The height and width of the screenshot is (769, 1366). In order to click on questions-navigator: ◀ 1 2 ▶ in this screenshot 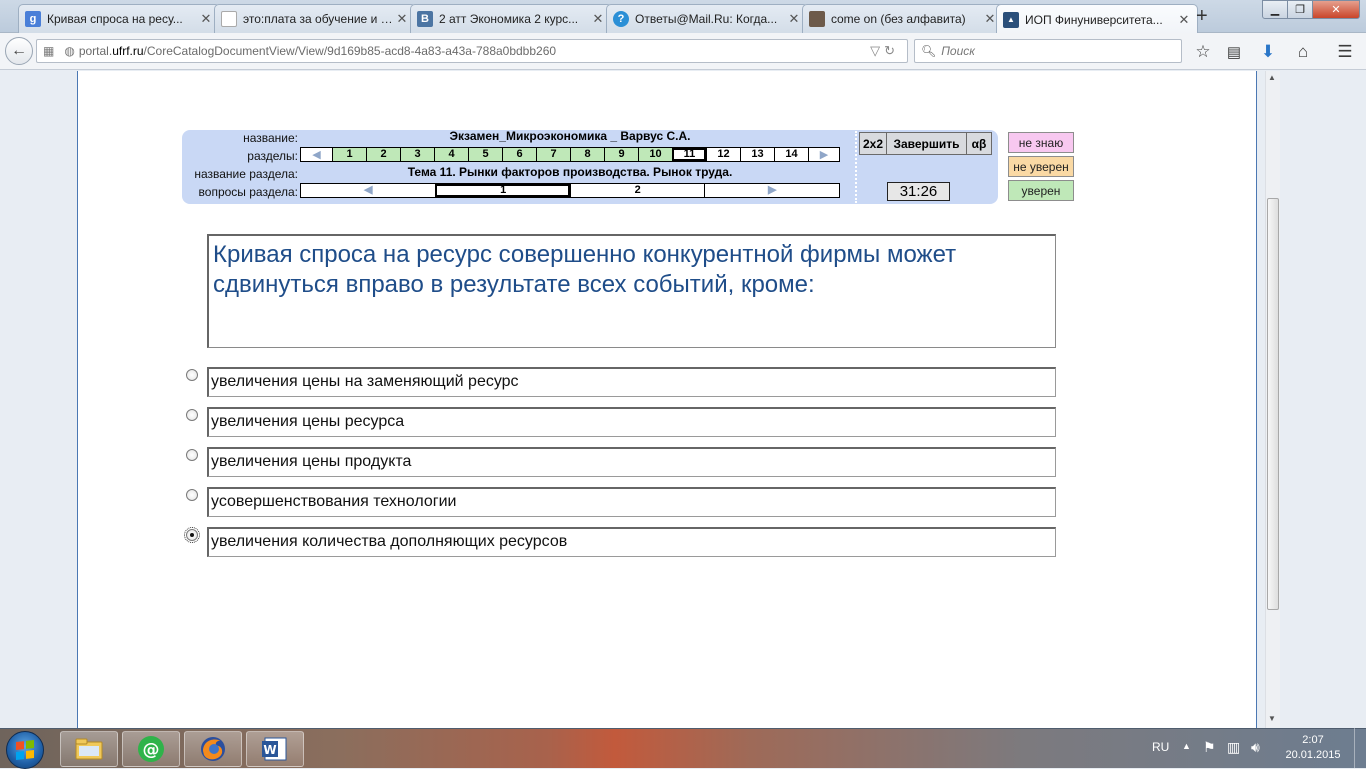, I will do `click(570, 190)`.